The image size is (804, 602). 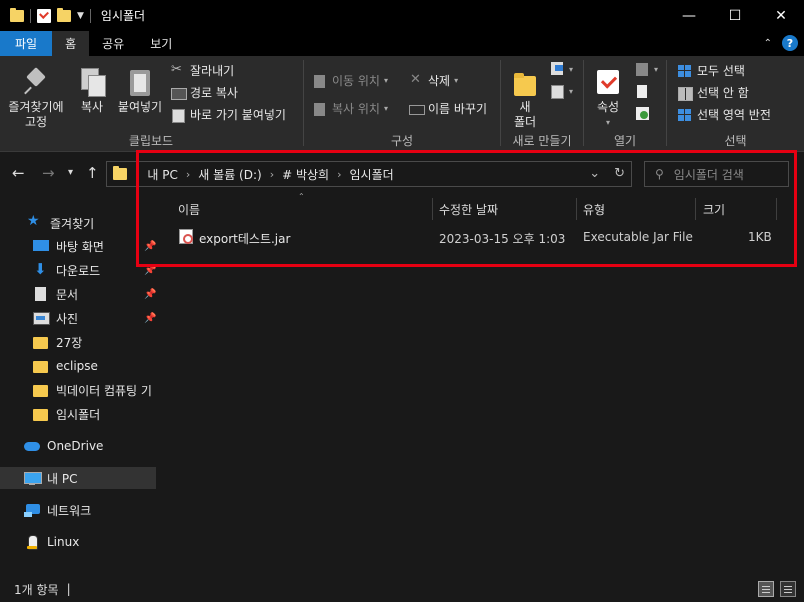 I want to click on file-name: export테스트.jar, so click(x=245, y=239).